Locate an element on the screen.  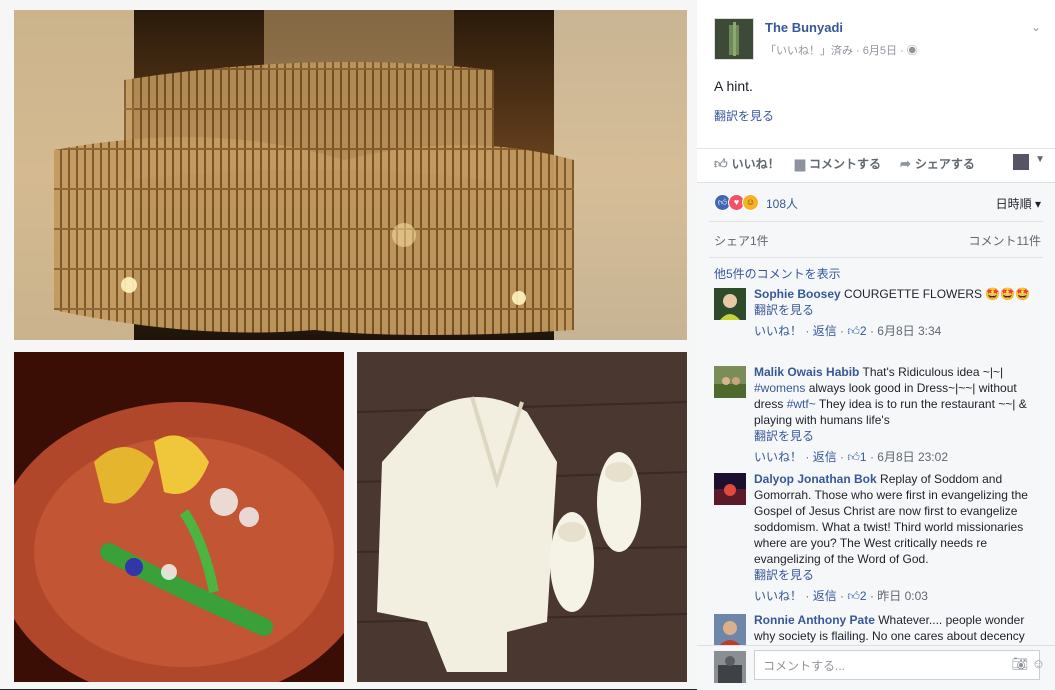
page-name-link: The Bunyadi is located at coordinates (804, 27).